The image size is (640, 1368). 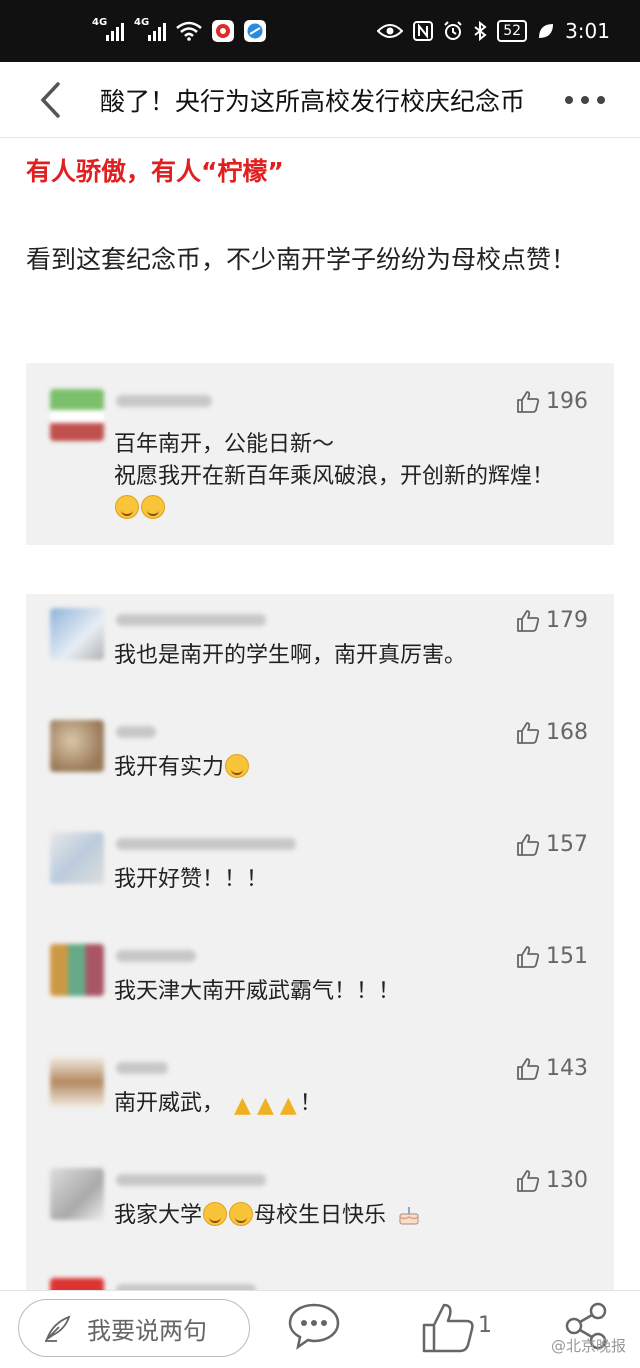 I want to click on comment-text: 我天津大南开威武霸气！！！, so click(x=257, y=991).